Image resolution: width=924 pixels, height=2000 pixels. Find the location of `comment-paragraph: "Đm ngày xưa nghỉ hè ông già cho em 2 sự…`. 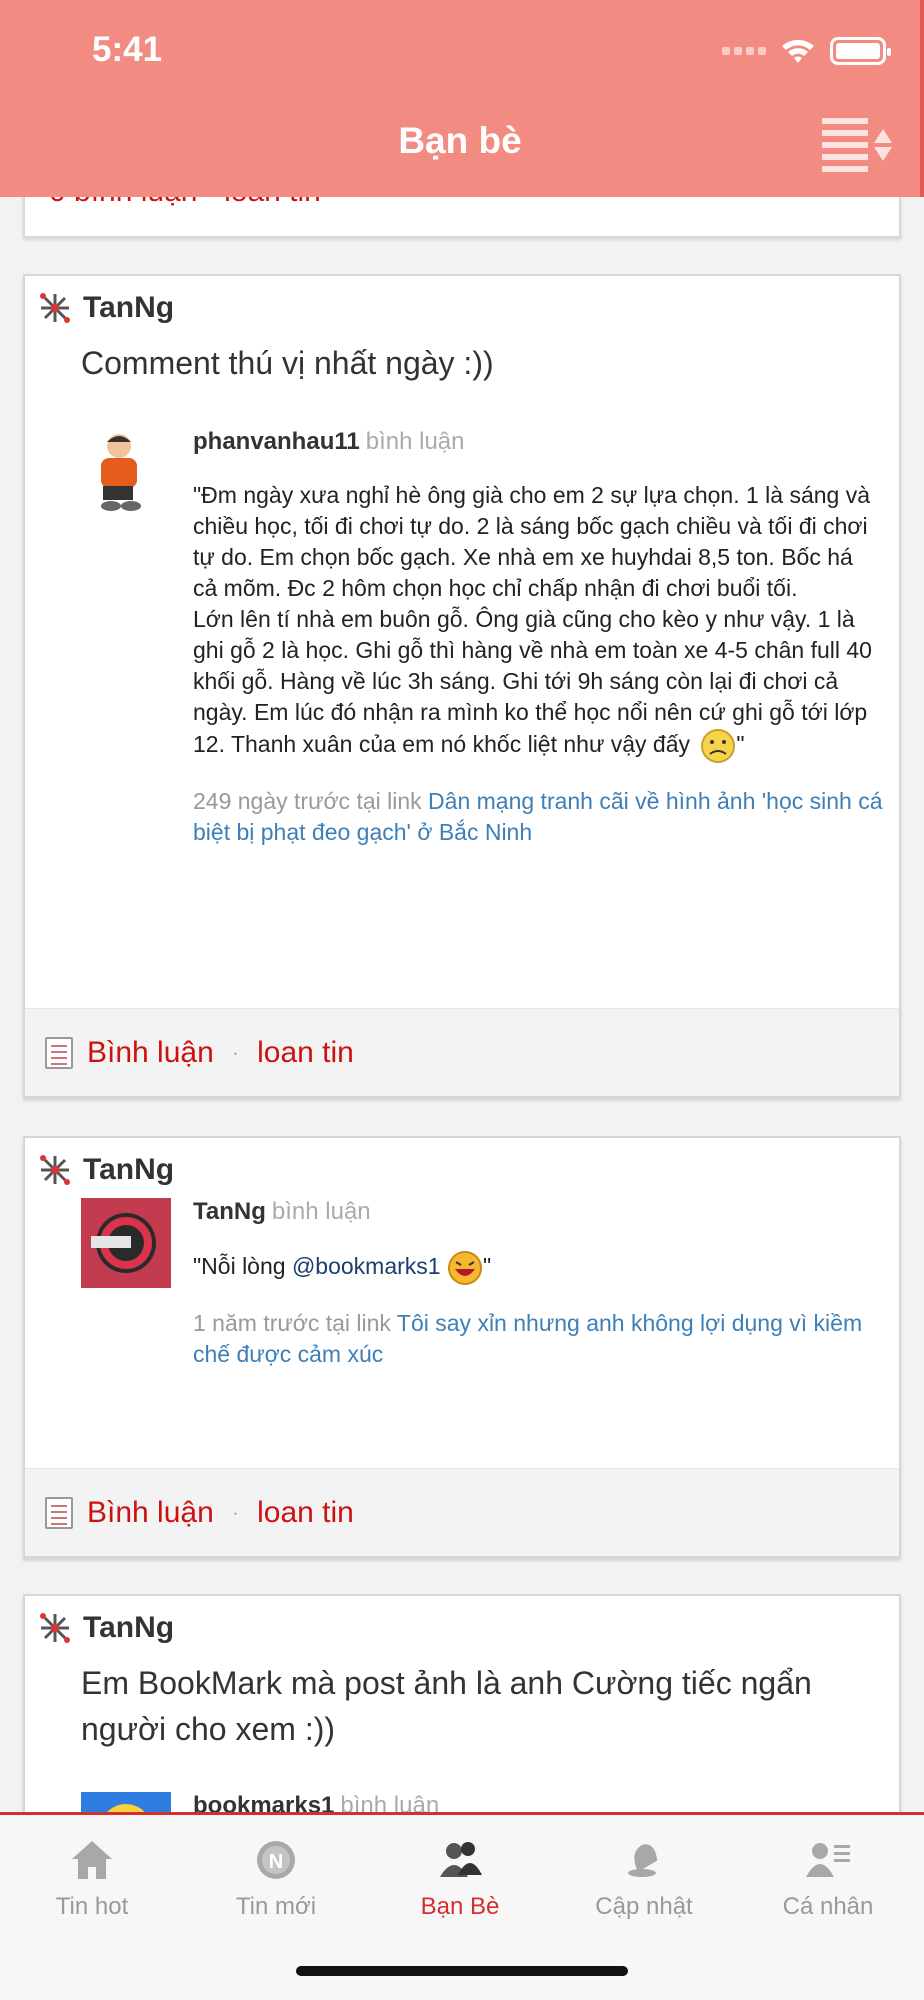

comment-paragraph: "Đm ngày xưa nghỉ hè ông già cho em 2 sự… is located at coordinates (532, 541).